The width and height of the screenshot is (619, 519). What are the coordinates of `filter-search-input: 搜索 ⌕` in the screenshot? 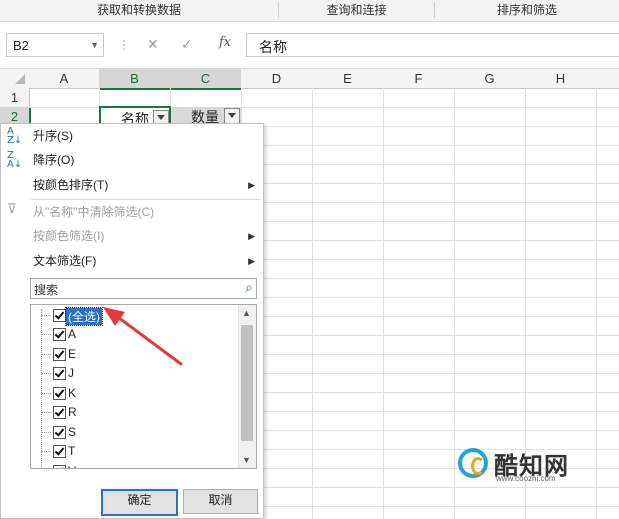 It's located at (143, 288).